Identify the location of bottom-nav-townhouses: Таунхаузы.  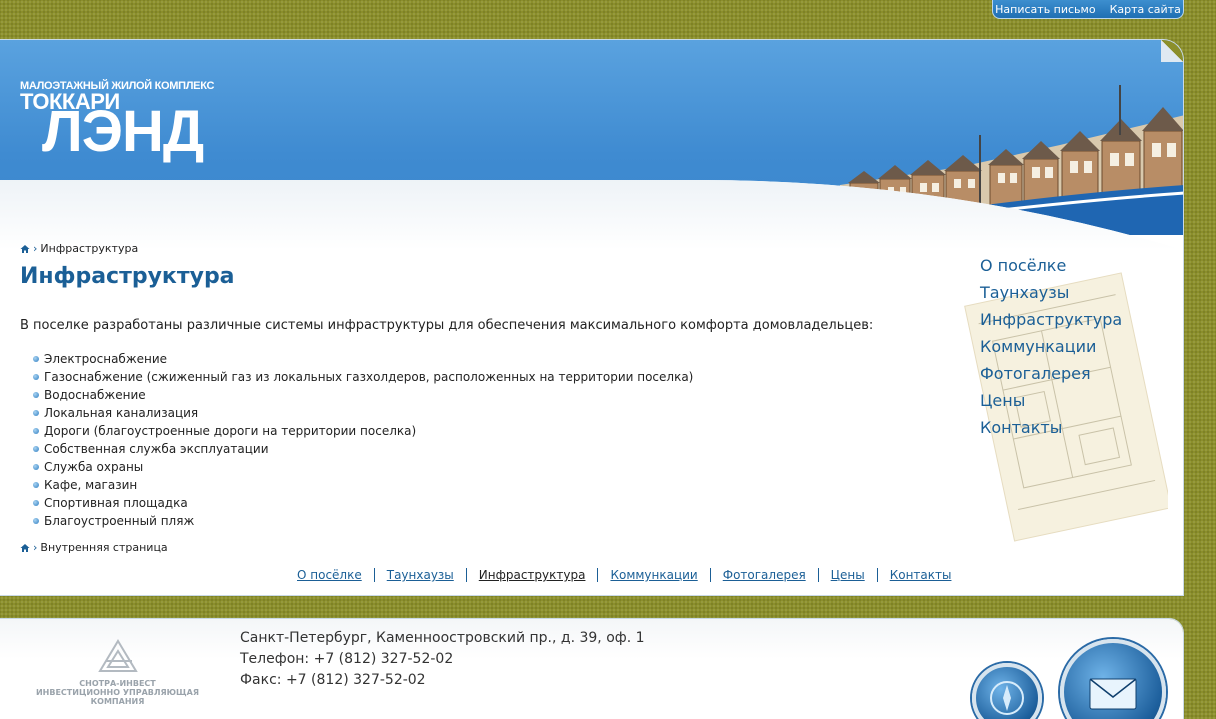
(419, 575).